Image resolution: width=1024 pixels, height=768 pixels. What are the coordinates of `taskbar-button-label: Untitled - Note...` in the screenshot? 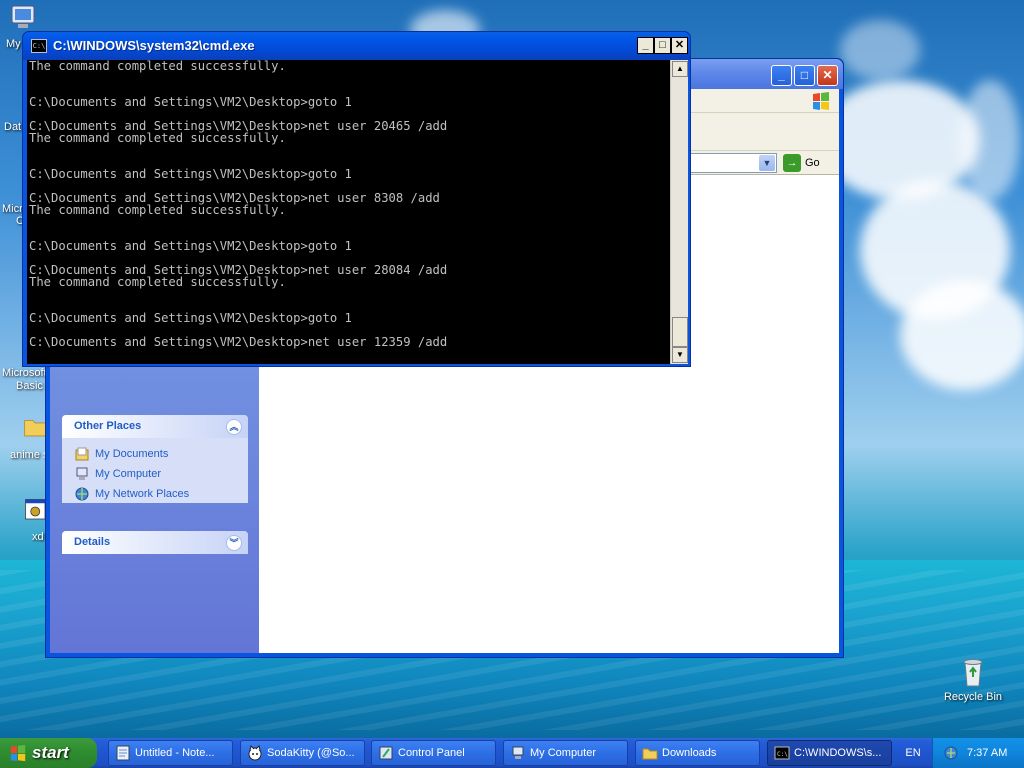 It's located at (175, 753).